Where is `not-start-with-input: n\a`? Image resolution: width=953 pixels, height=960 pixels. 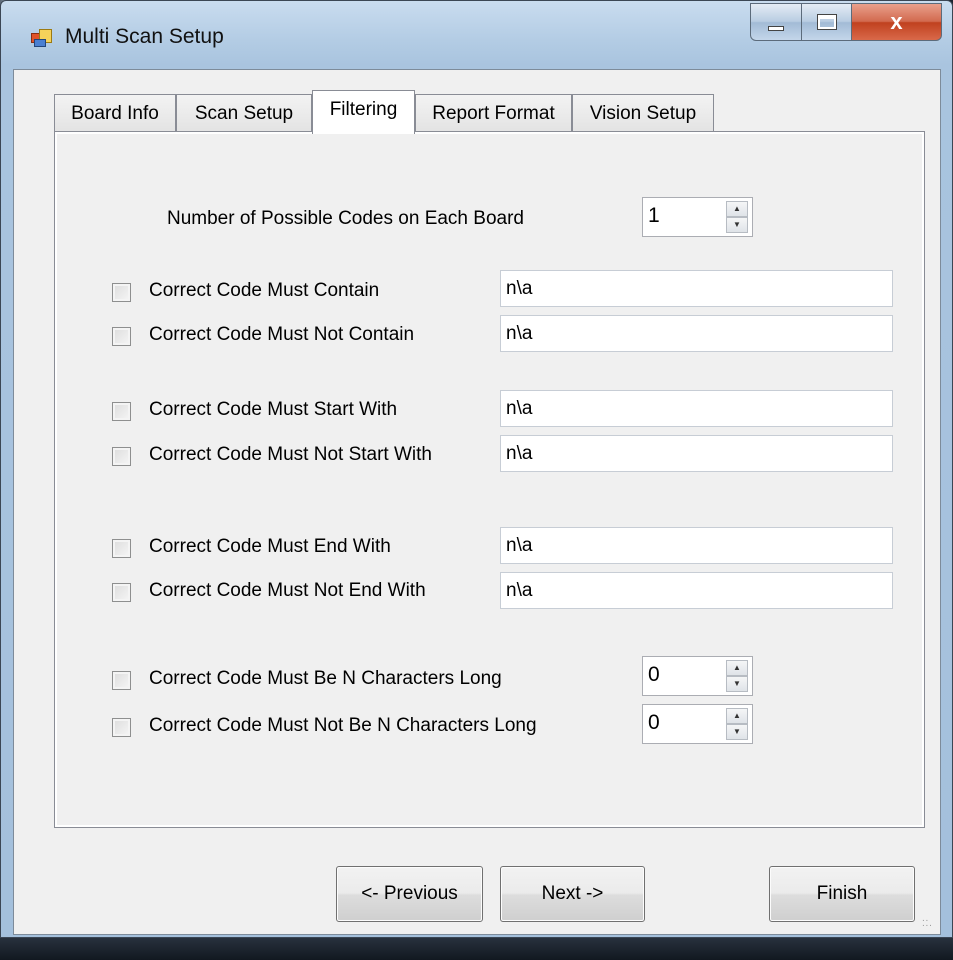
not-start-with-input: n\a is located at coordinates (696, 453).